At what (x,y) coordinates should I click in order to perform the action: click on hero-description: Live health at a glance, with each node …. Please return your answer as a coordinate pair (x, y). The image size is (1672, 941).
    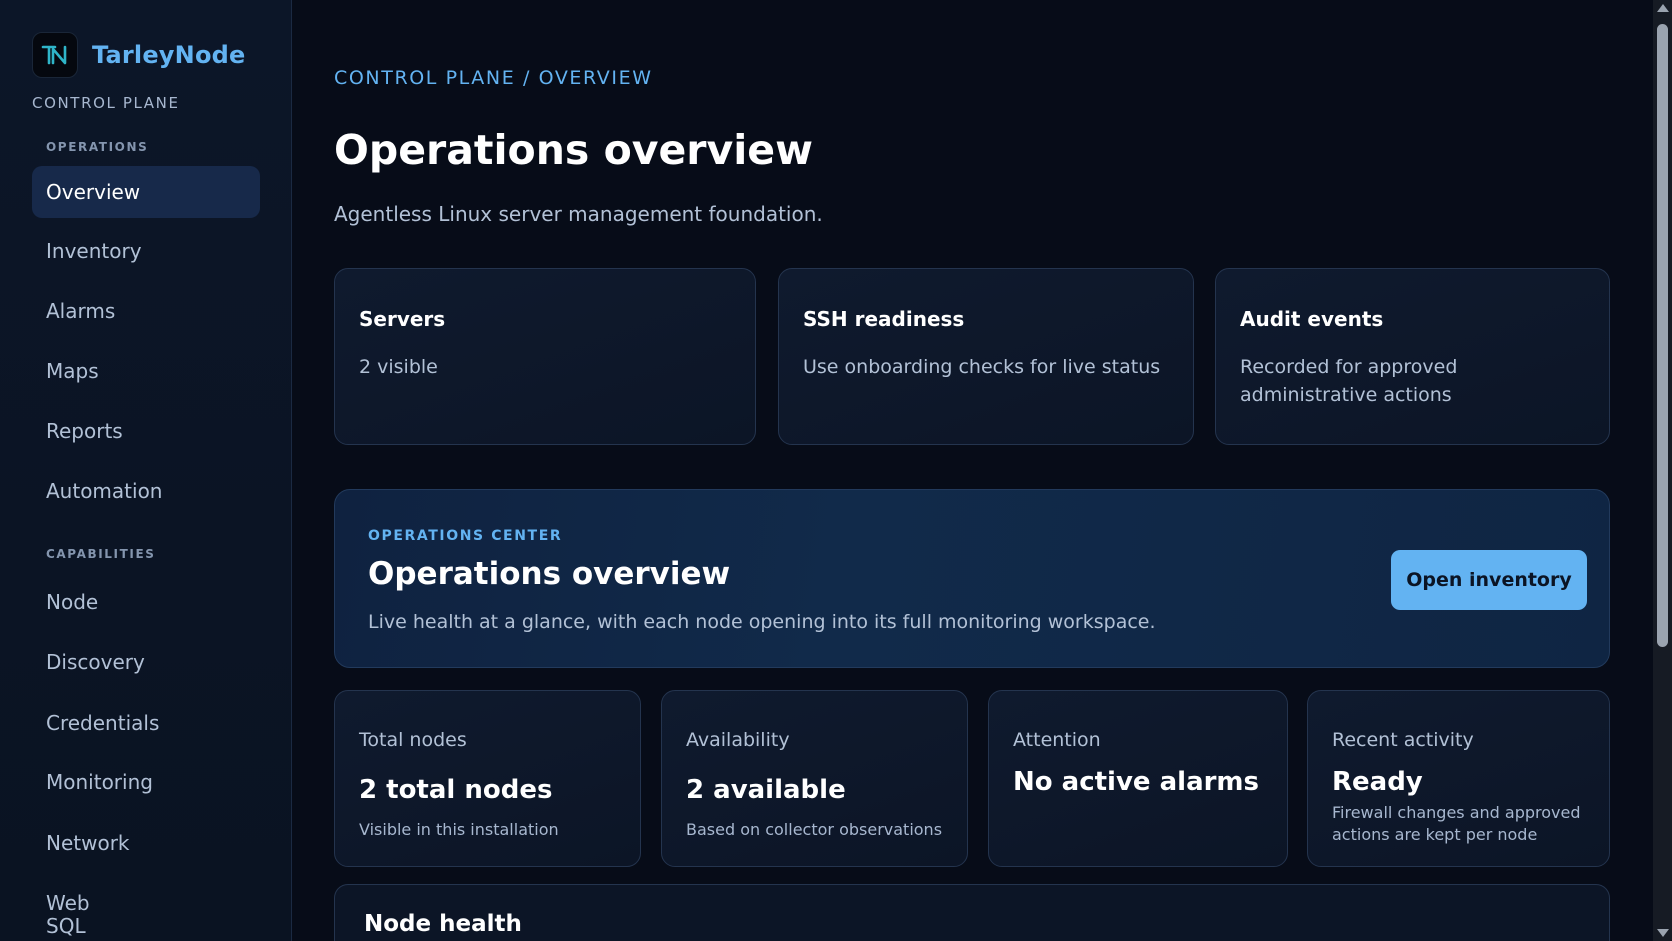
    Looking at the image, I should click on (762, 622).